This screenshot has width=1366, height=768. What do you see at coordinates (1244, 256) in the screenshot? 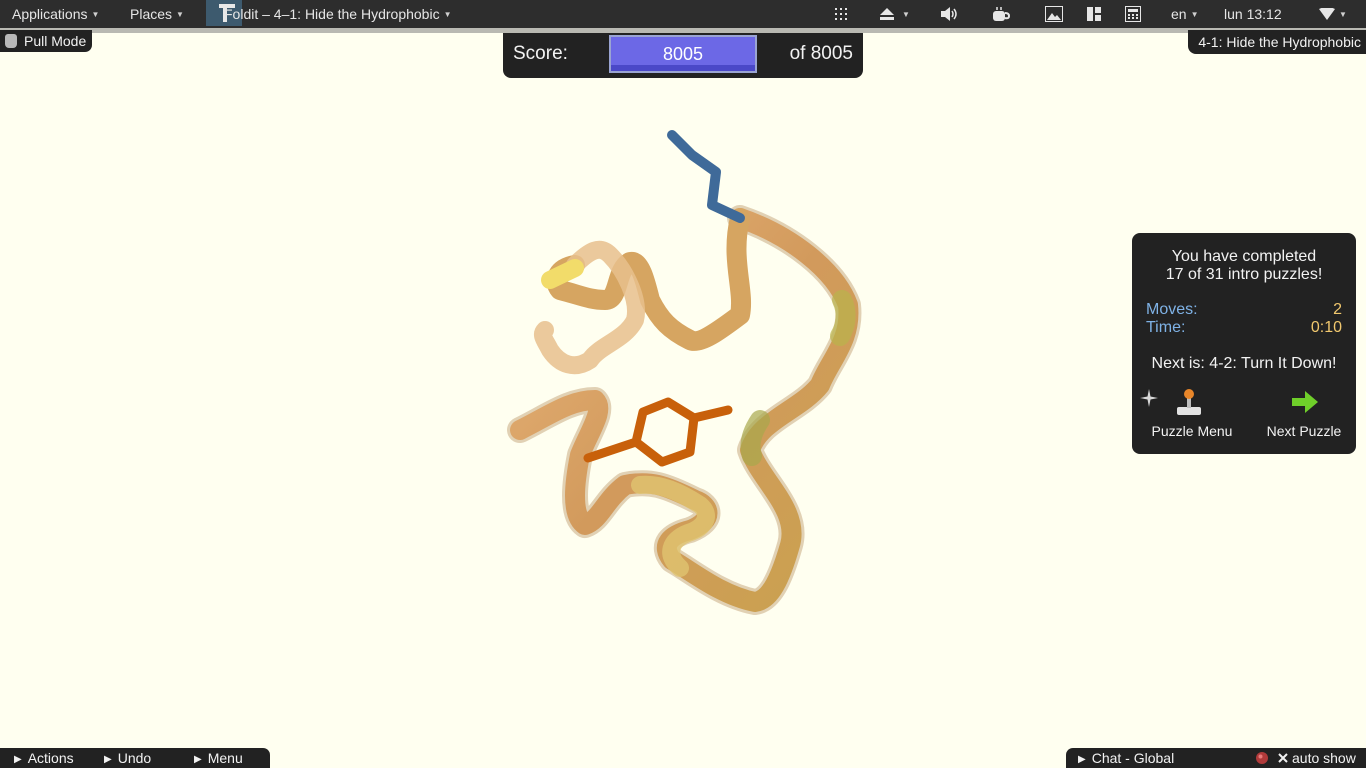
I see `completion-line-1: You have completed` at bounding box center [1244, 256].